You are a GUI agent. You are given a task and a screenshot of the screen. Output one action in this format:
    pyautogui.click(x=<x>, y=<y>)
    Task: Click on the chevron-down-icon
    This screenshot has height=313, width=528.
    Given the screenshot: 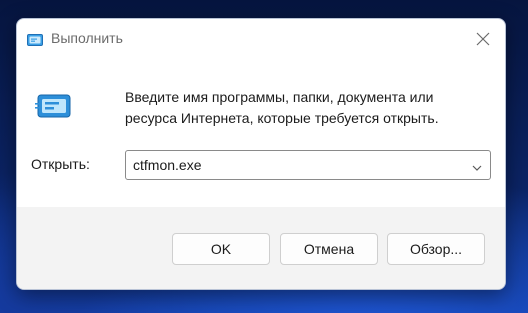 What is the action you would take?
    pyautogui.click(x=477, y=165)
    